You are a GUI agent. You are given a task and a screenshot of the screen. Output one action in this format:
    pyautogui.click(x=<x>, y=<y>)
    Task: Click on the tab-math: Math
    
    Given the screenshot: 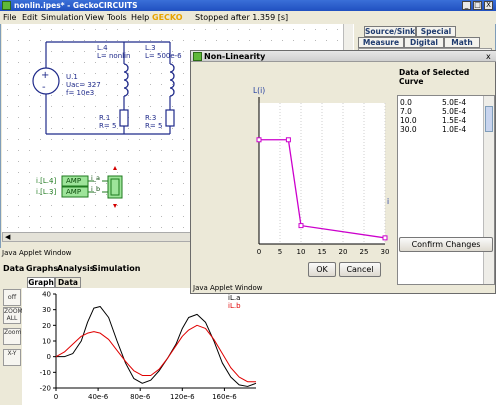 What is the action you would take?
    pyautogui.click(x=462, y=42)
    